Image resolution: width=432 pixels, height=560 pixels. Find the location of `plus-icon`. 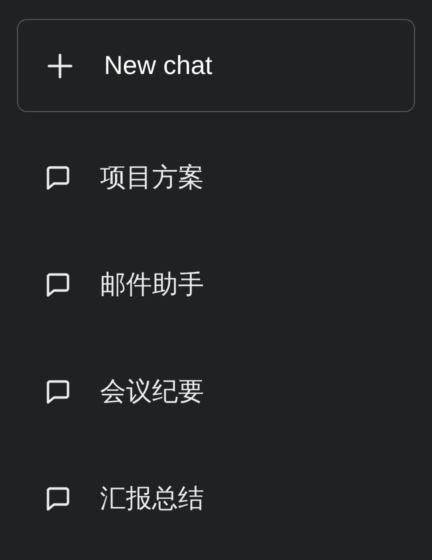

plus-icon is located at coordinates (60, 66).